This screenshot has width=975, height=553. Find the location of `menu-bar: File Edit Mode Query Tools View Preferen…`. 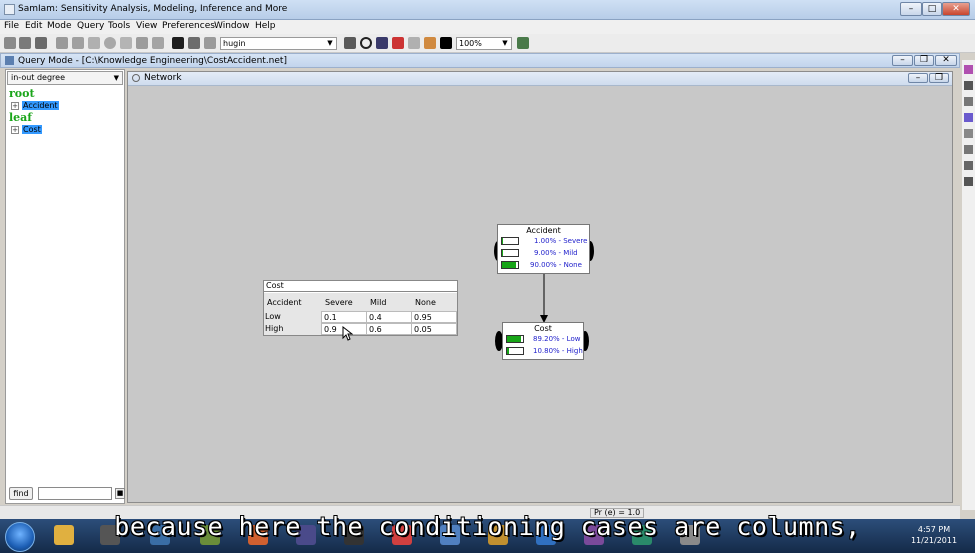

menu-bar: File Edit Mode Query Tools View Preferen… is located at coordinates (487, 27).